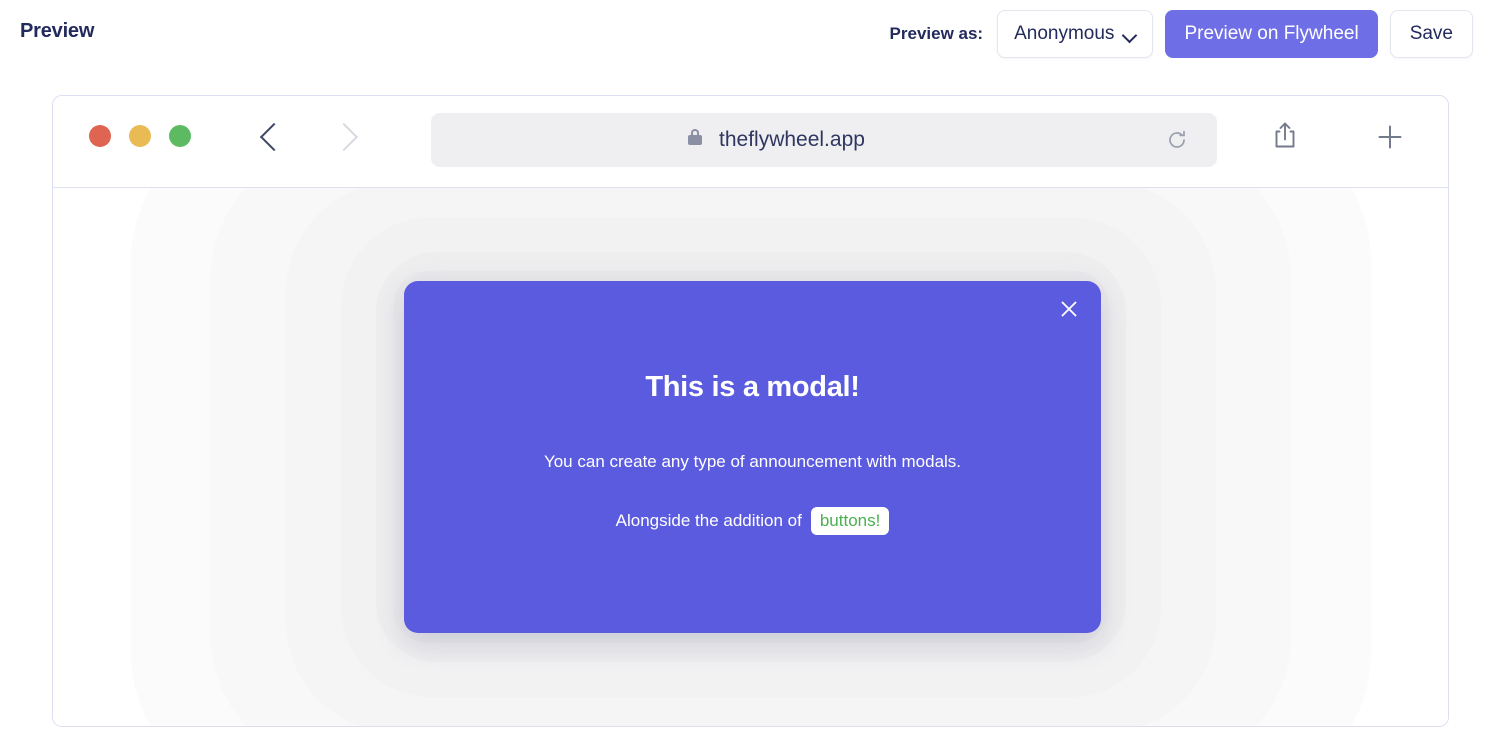 The height and width of the screenshot is (747, 1489). Describe the element at coordinates (1064, 33) in the screenshot. I see `preview-as-select-value: Anonymous` at that location.